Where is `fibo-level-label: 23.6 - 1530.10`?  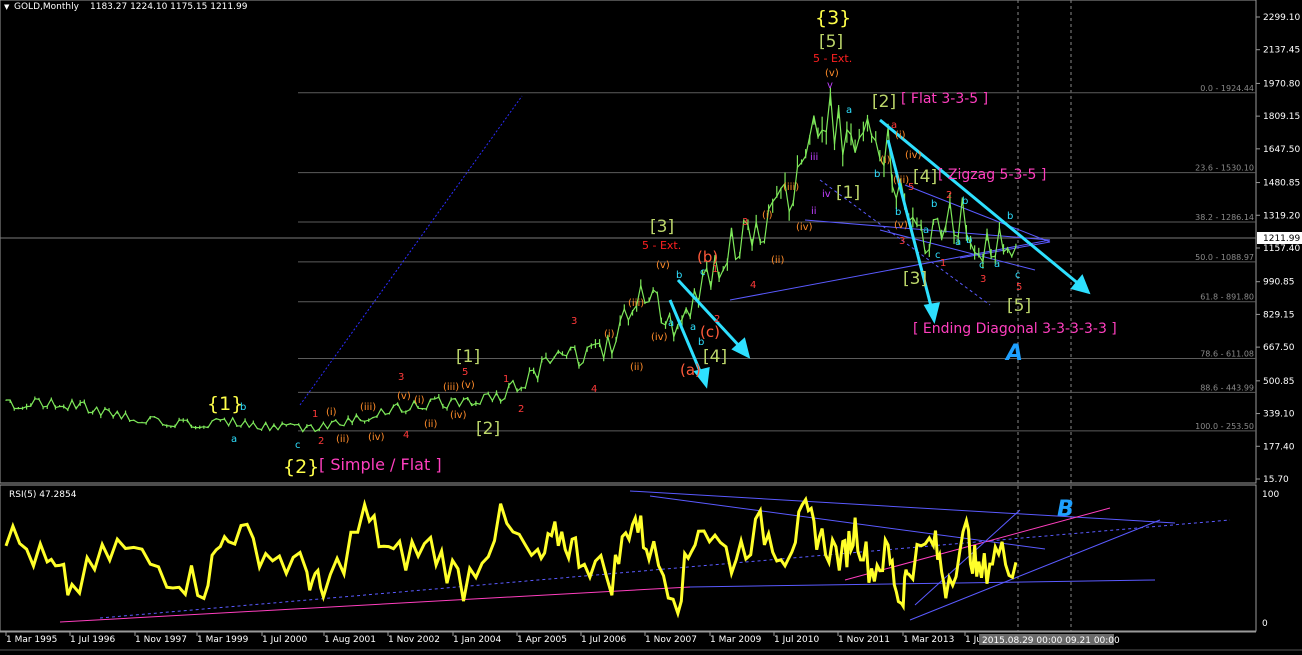 fibo-level-label: 23.6 - 1530.10 is located at coordinates (1224, 168).